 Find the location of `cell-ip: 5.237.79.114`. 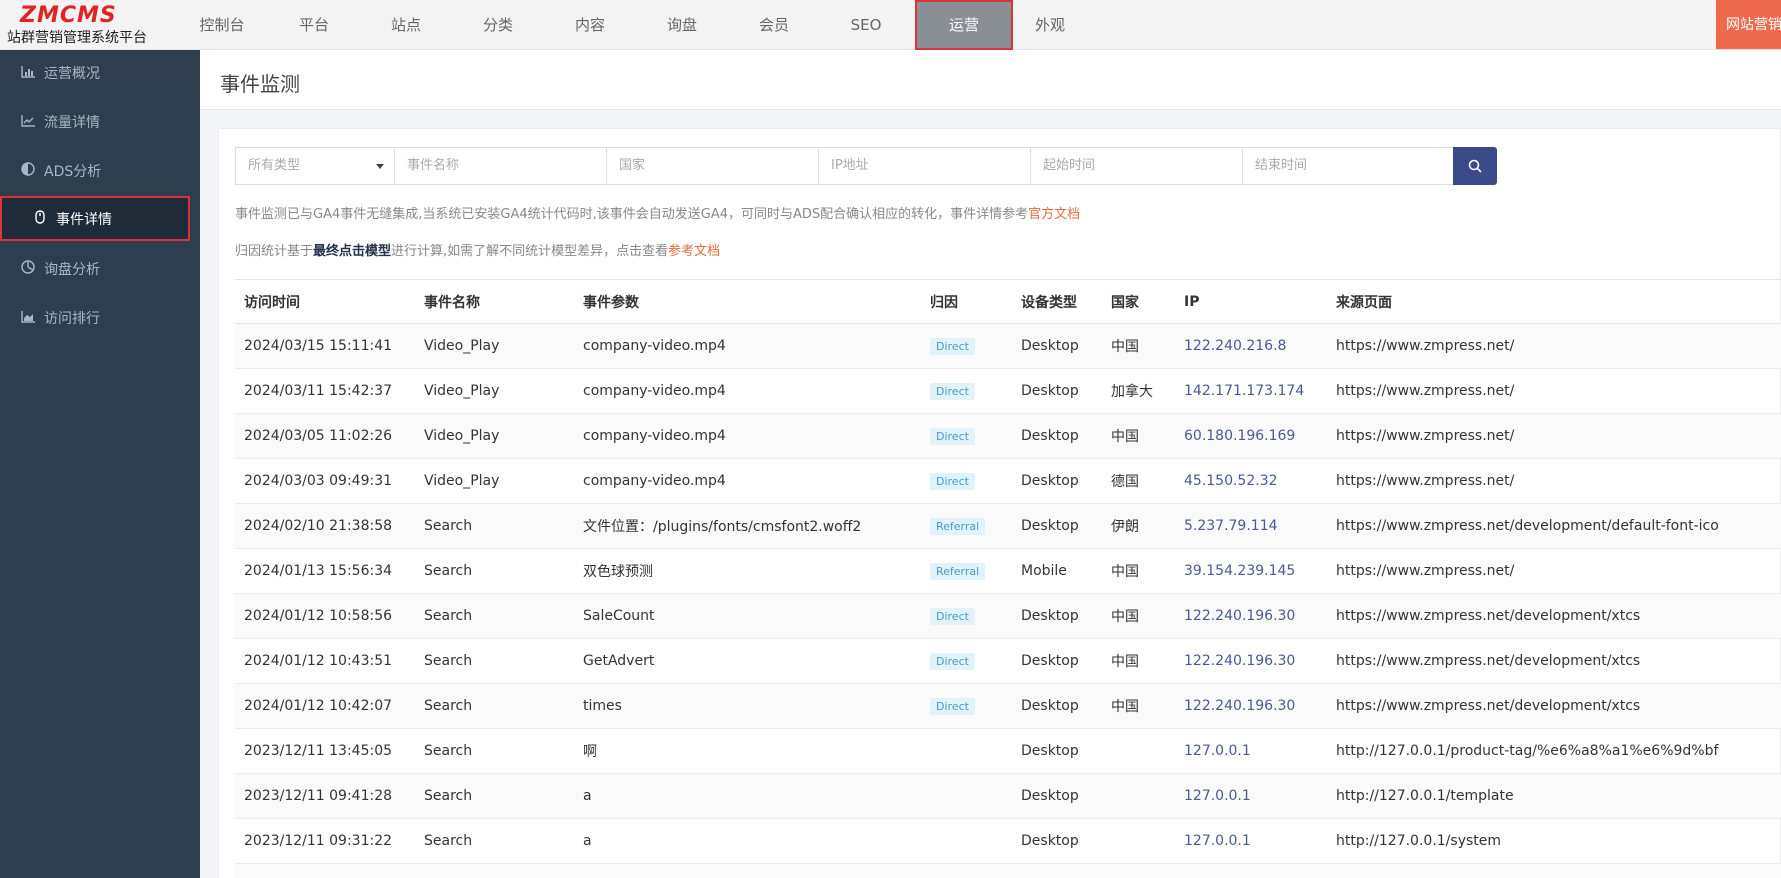

cell-ip: 5.237.79.114 is located at coordinates (1251, 526).